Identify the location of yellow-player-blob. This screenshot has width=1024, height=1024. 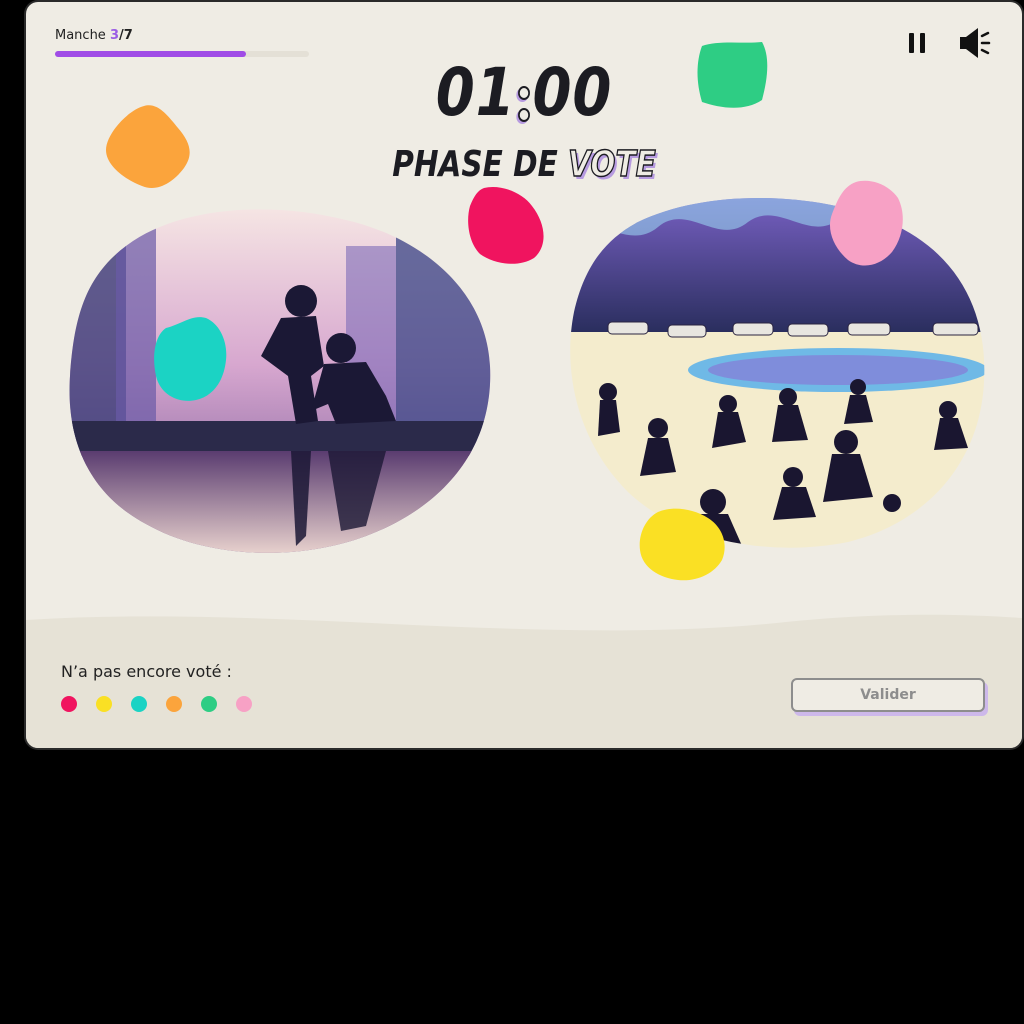
(682, 544).